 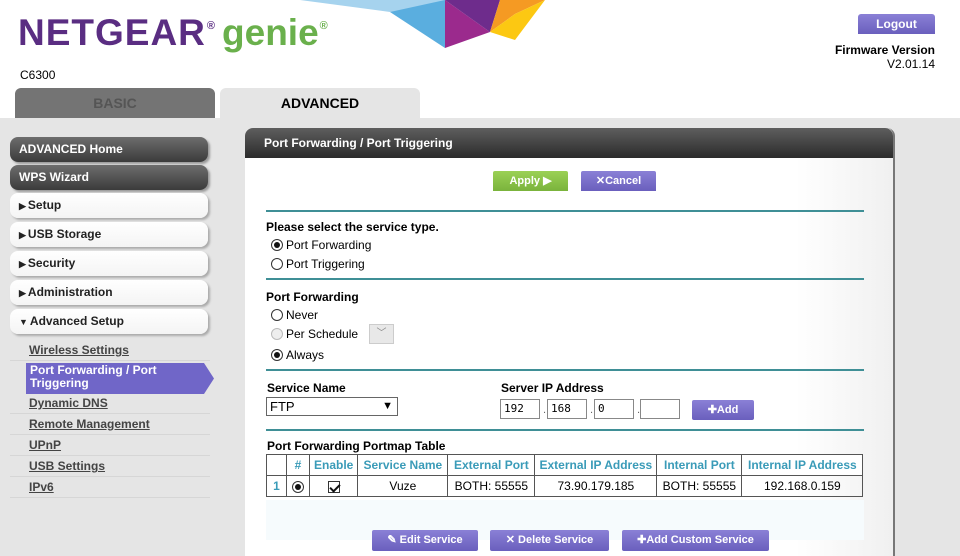 What do you see at coordinates (115, 103) in the screenshot?
I see `tab-basic: BASIC` at bounding box center [115, 103].